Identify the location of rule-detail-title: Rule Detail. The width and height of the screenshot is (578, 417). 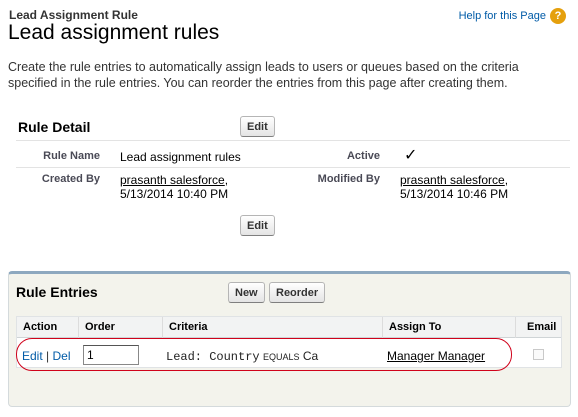
(54, 127).